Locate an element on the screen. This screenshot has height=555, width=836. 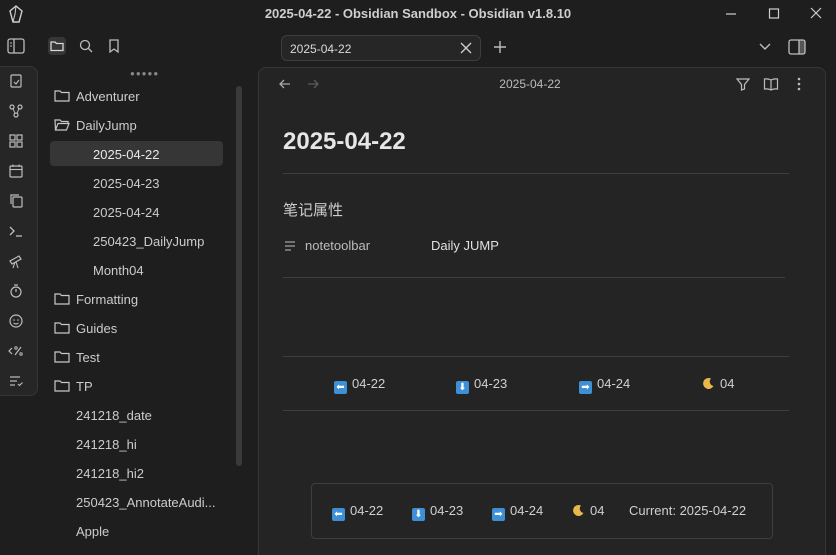
jump-prev-day-link: ⬅ 04-22 is located at coordinates (359, 385).